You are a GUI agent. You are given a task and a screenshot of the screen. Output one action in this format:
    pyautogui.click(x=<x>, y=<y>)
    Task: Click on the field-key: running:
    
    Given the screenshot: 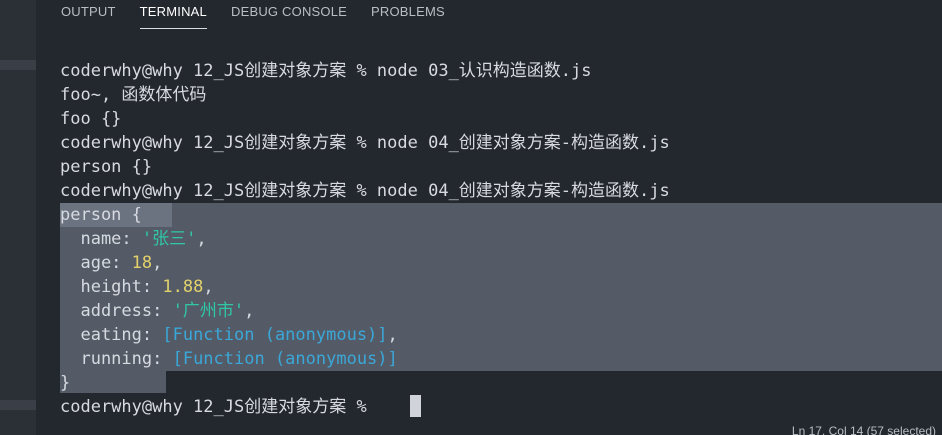 What is the action you would take?
    pyautogui.click(x=116, y=359)
    